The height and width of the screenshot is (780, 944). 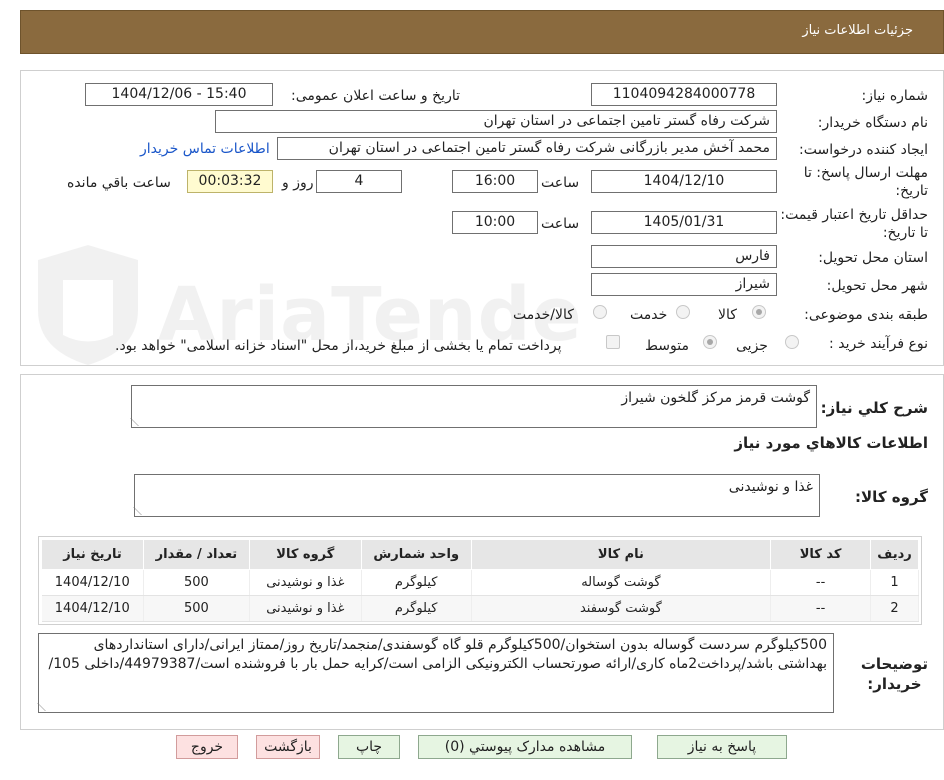 I want to click on province-label: استان محل تحویل:, so click(x=873, y=258).